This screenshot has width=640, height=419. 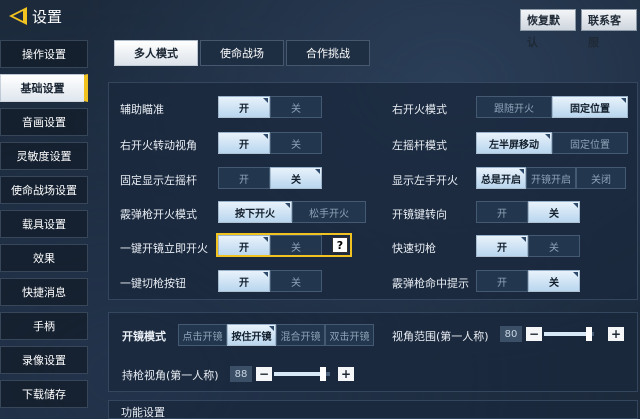 I want to click on shotgun-hit-hint-label: 霰弹枪命中提示, so click(x=430, y=283).